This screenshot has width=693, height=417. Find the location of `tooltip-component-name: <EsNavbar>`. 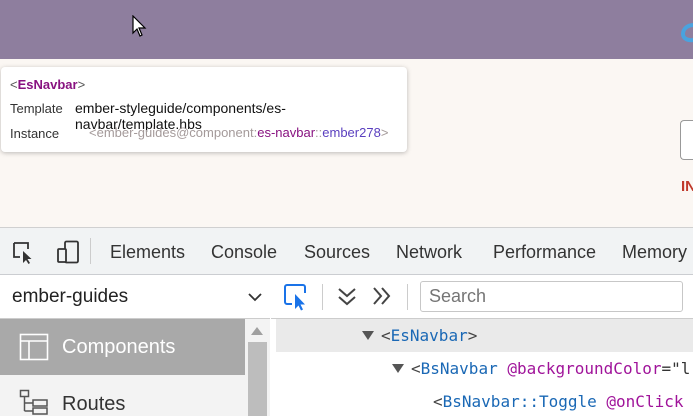

tooltip-component-name: <EsNavbar> is located at coordinates (48, 84).